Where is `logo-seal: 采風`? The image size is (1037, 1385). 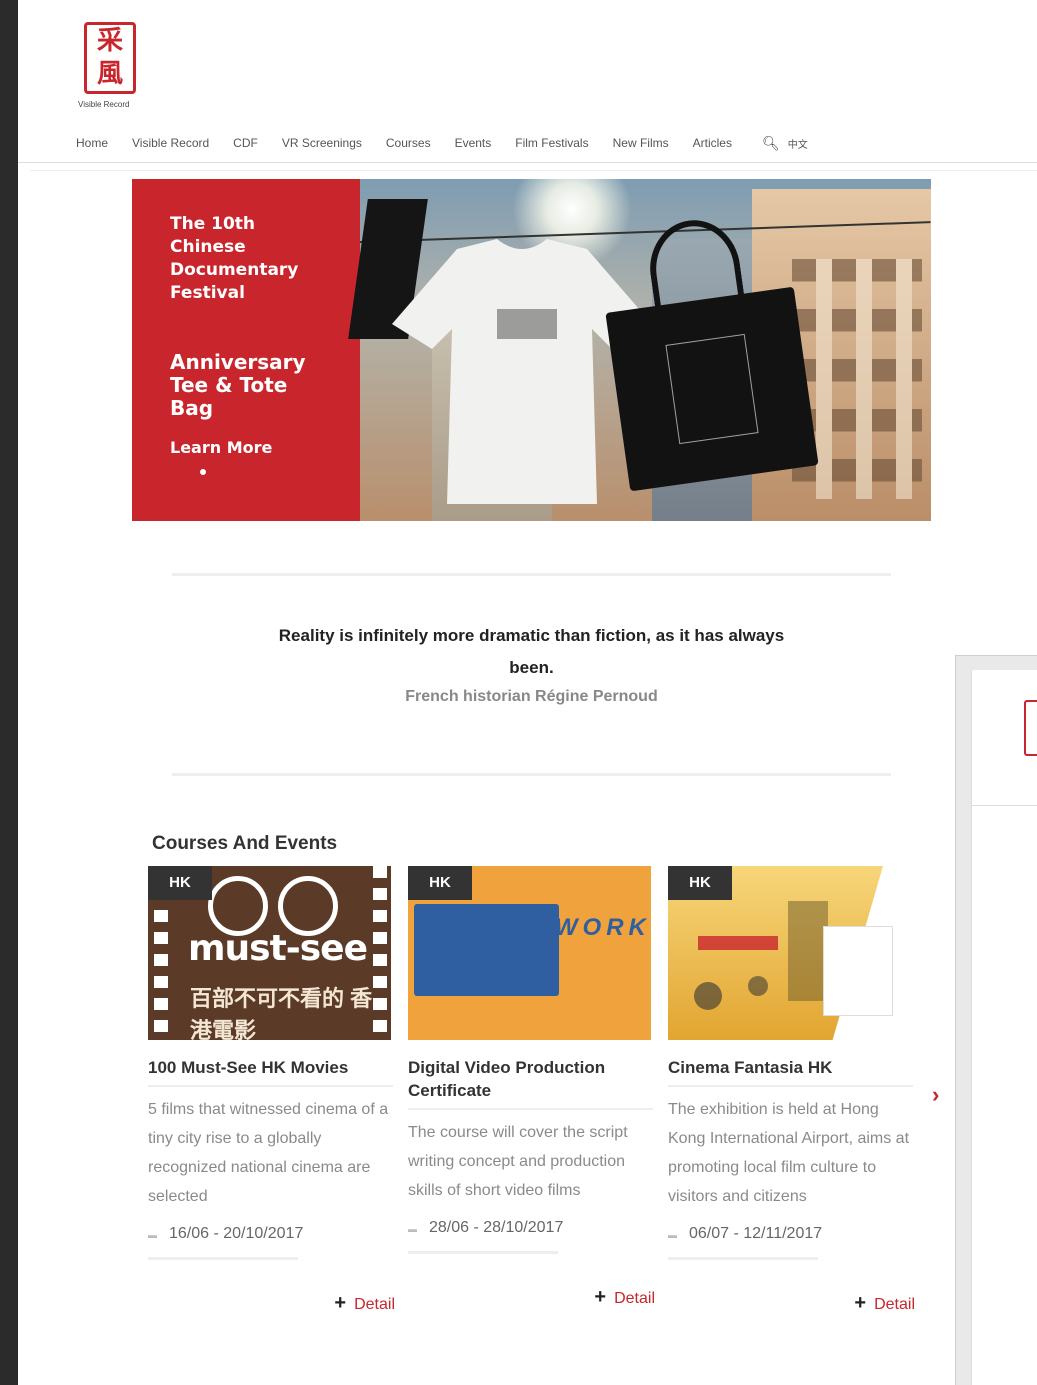
logo-seal: 采風 is located at coordinates (110, 58).